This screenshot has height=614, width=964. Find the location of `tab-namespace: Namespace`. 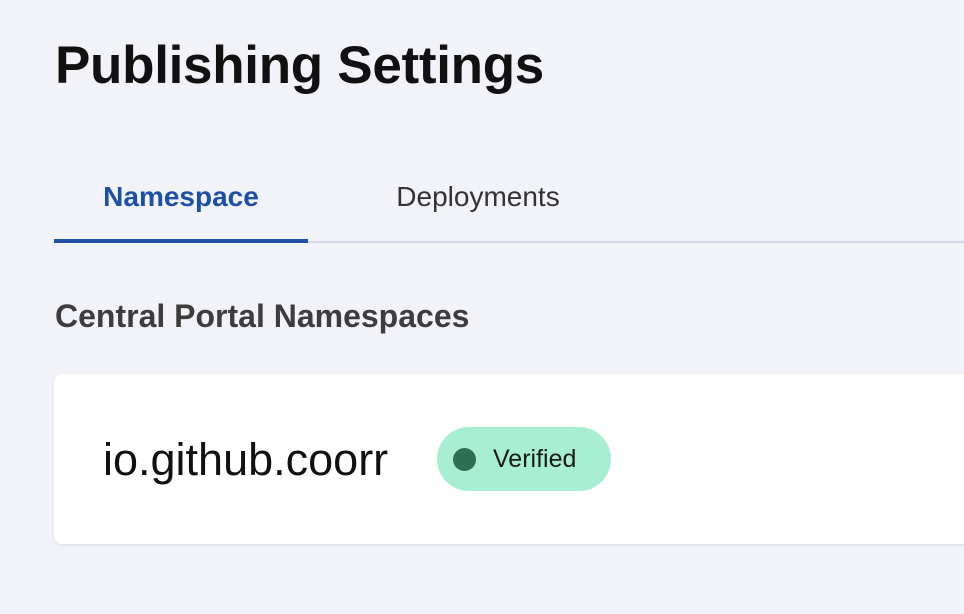

tab-namespace: Namespace is located at coordinates (181, 197).